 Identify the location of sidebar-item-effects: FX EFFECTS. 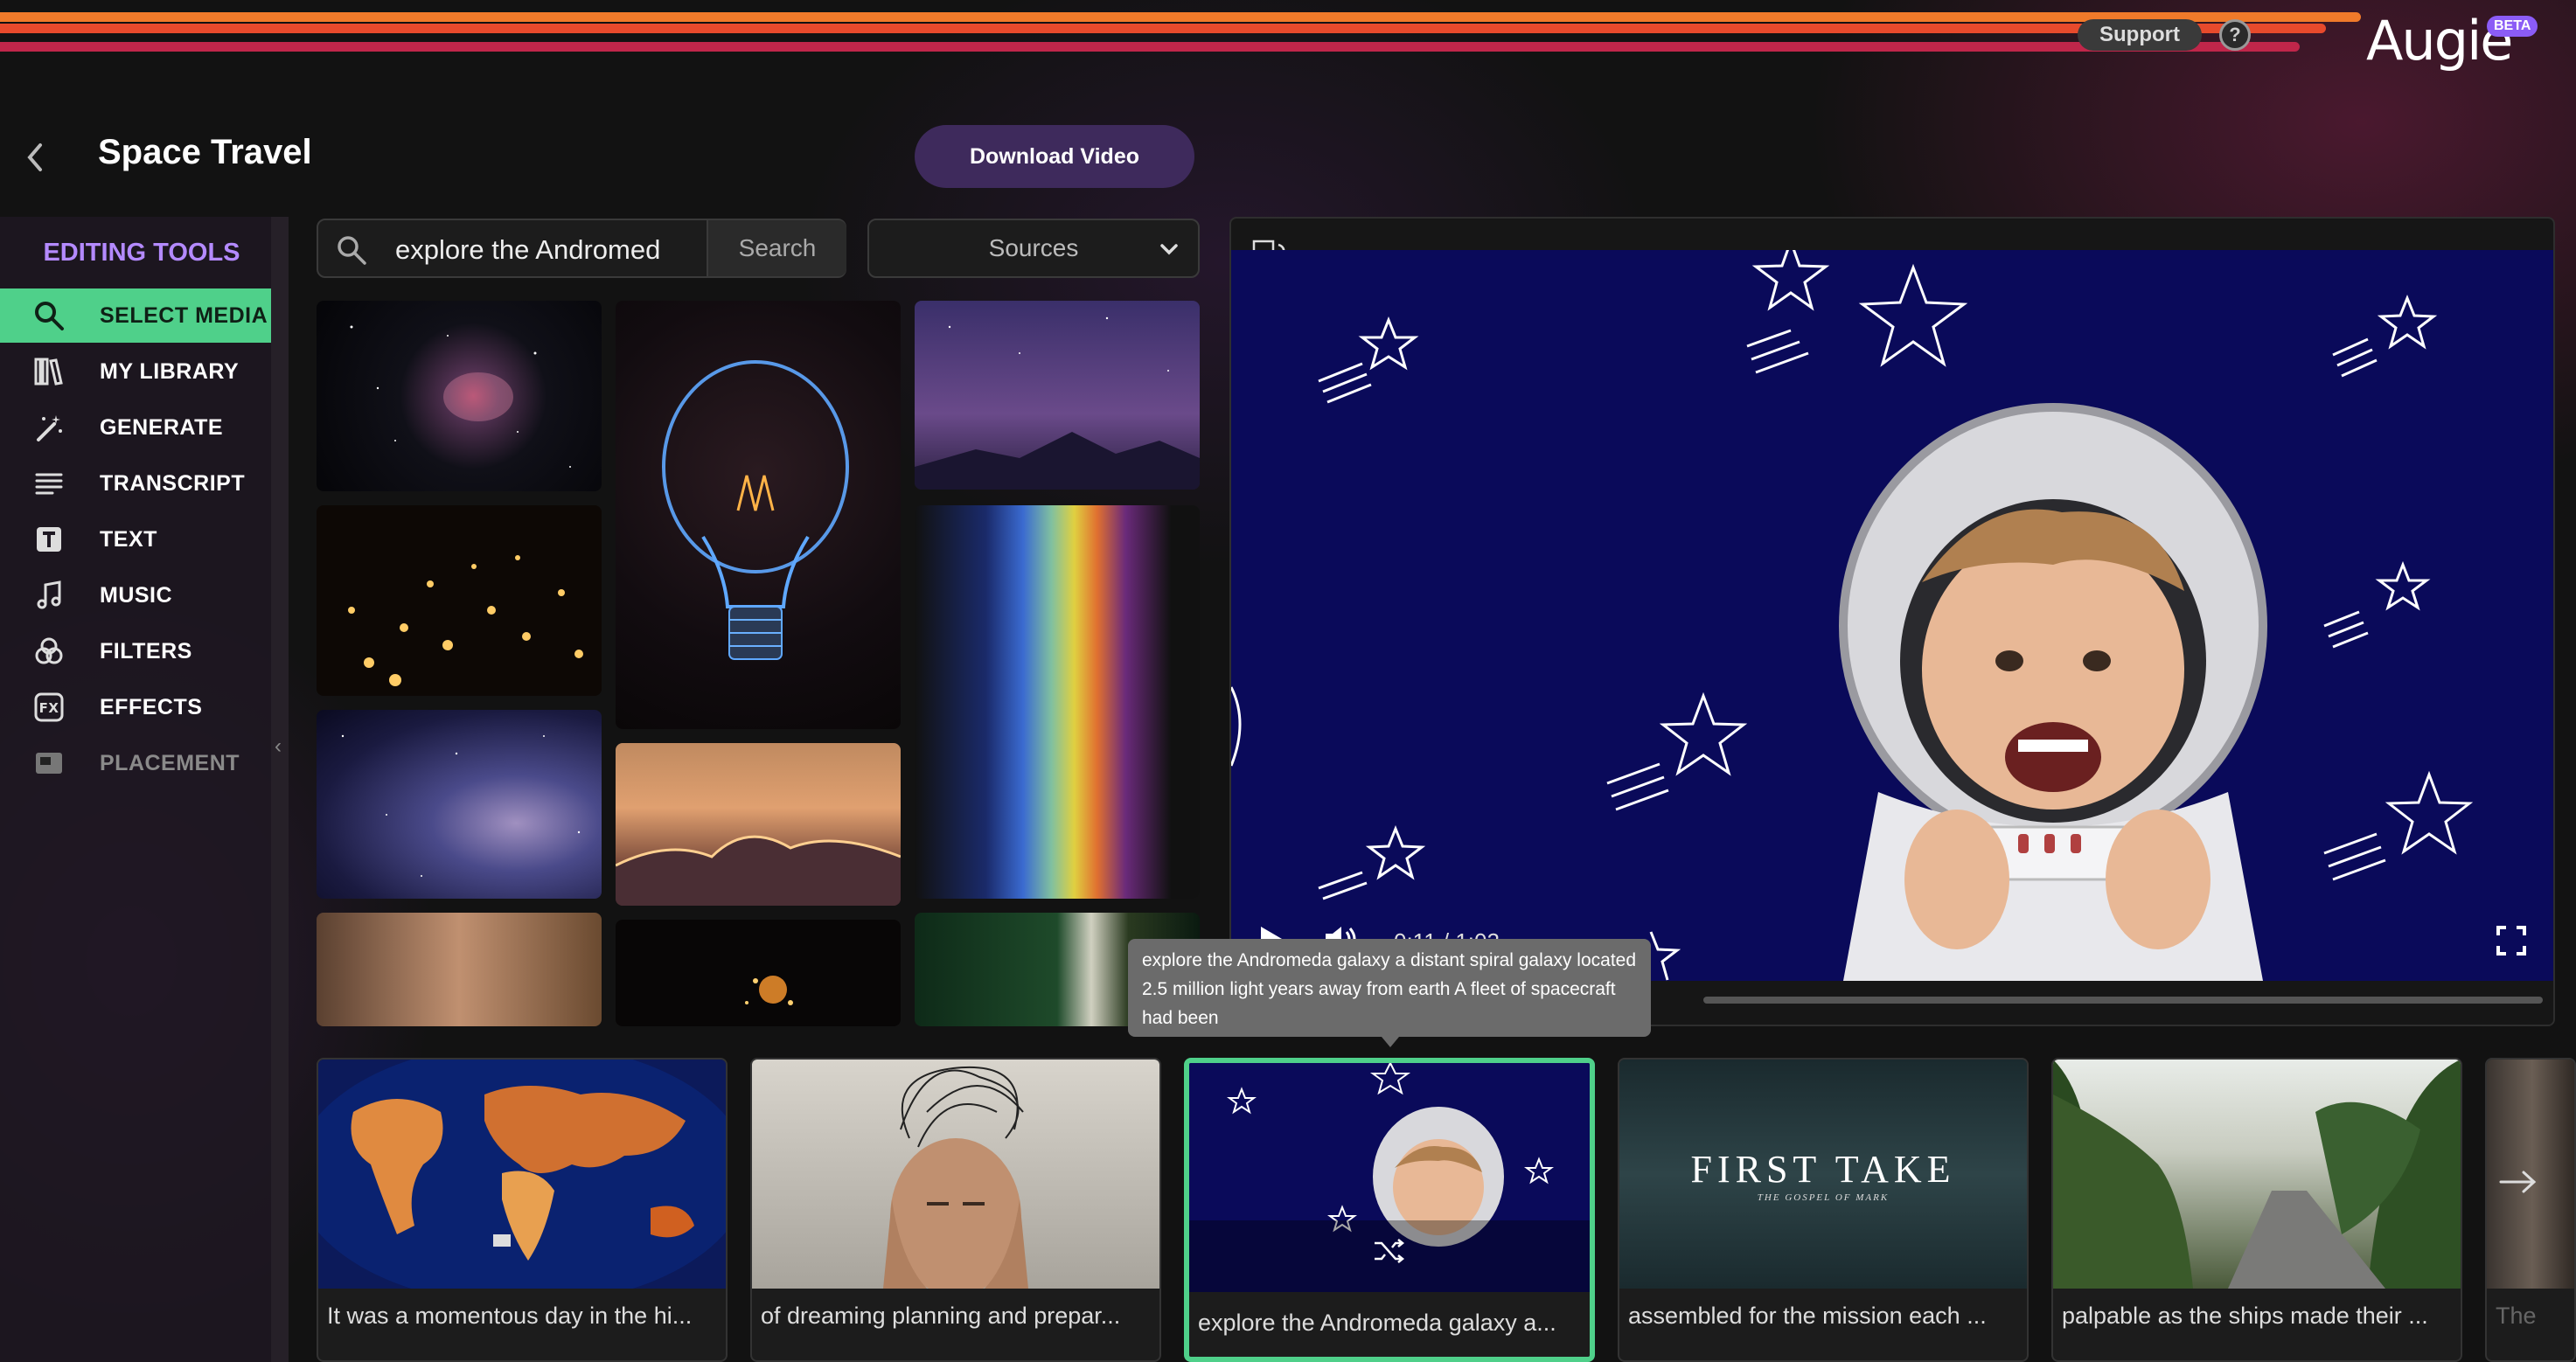
(135, 707).